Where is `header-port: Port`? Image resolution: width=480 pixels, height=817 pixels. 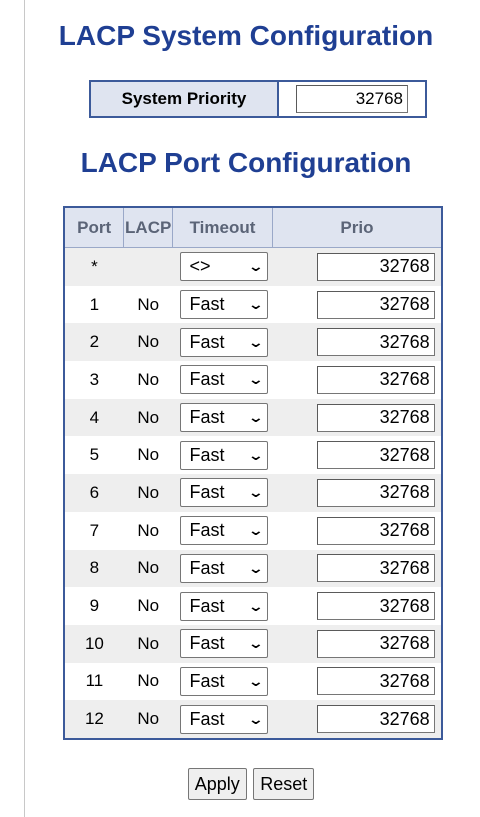 header-port: Port is located at coordinates (94, 227).